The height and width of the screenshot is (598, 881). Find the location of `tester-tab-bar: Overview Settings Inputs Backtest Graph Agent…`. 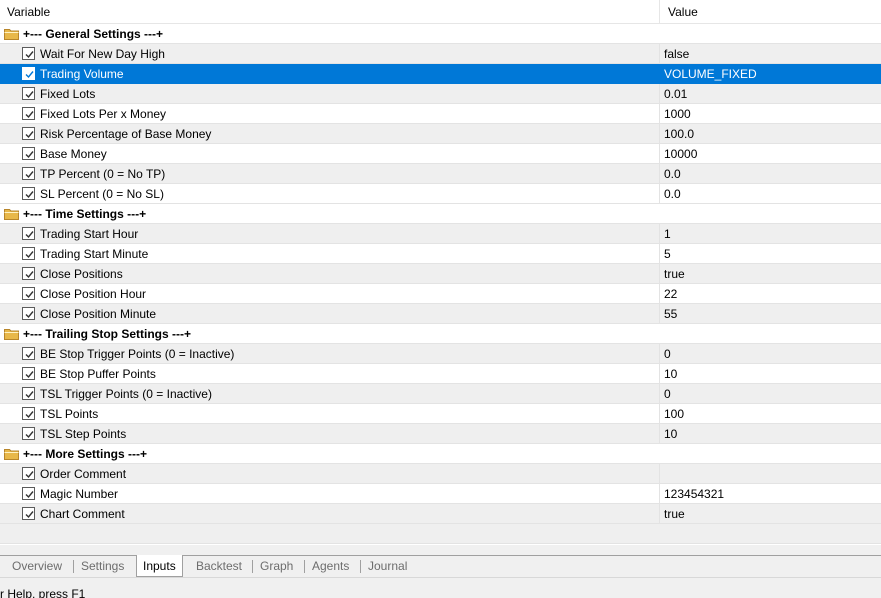

tester-tab-bar: Overview Settings Inputs Backtest Graph Agent… is located at coordinates (440, 566).